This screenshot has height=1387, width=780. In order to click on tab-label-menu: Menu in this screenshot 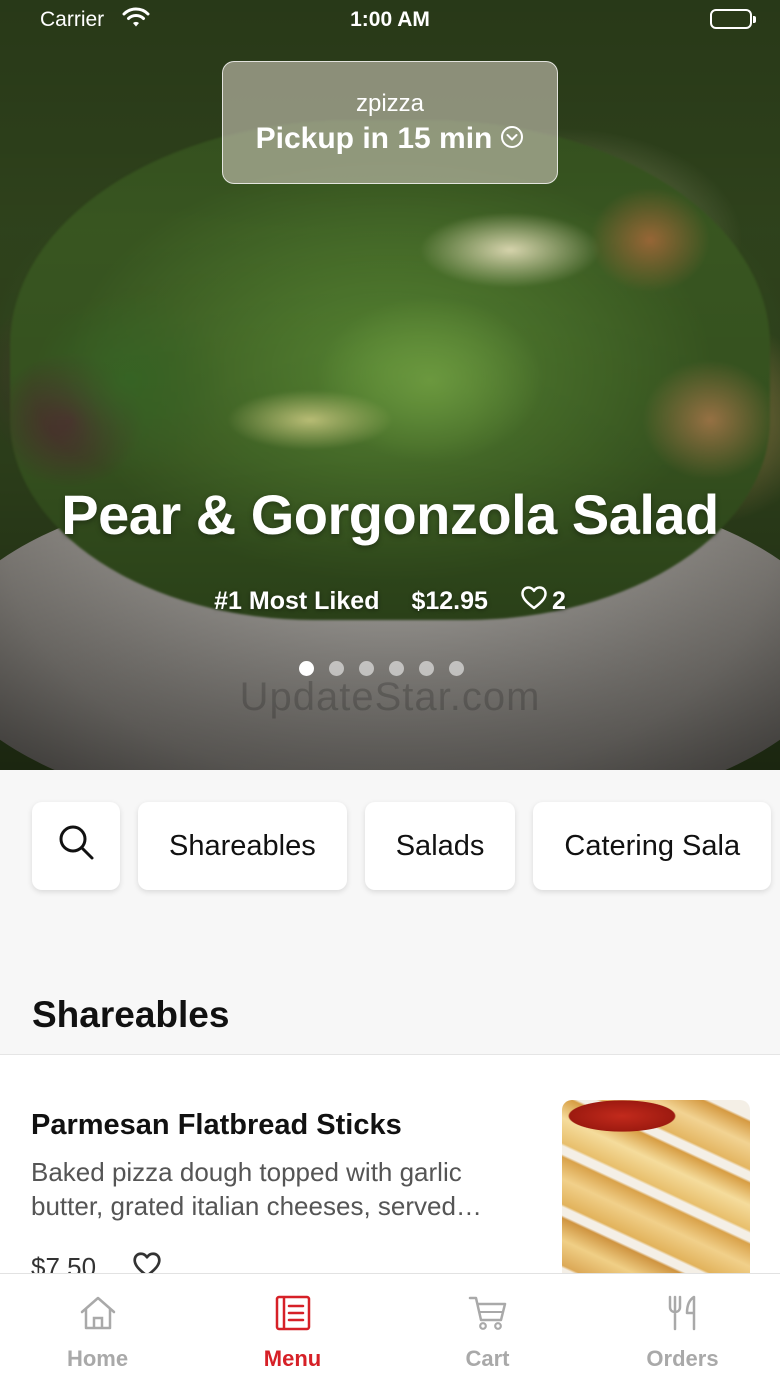, I will do `click(292, 1358)`.